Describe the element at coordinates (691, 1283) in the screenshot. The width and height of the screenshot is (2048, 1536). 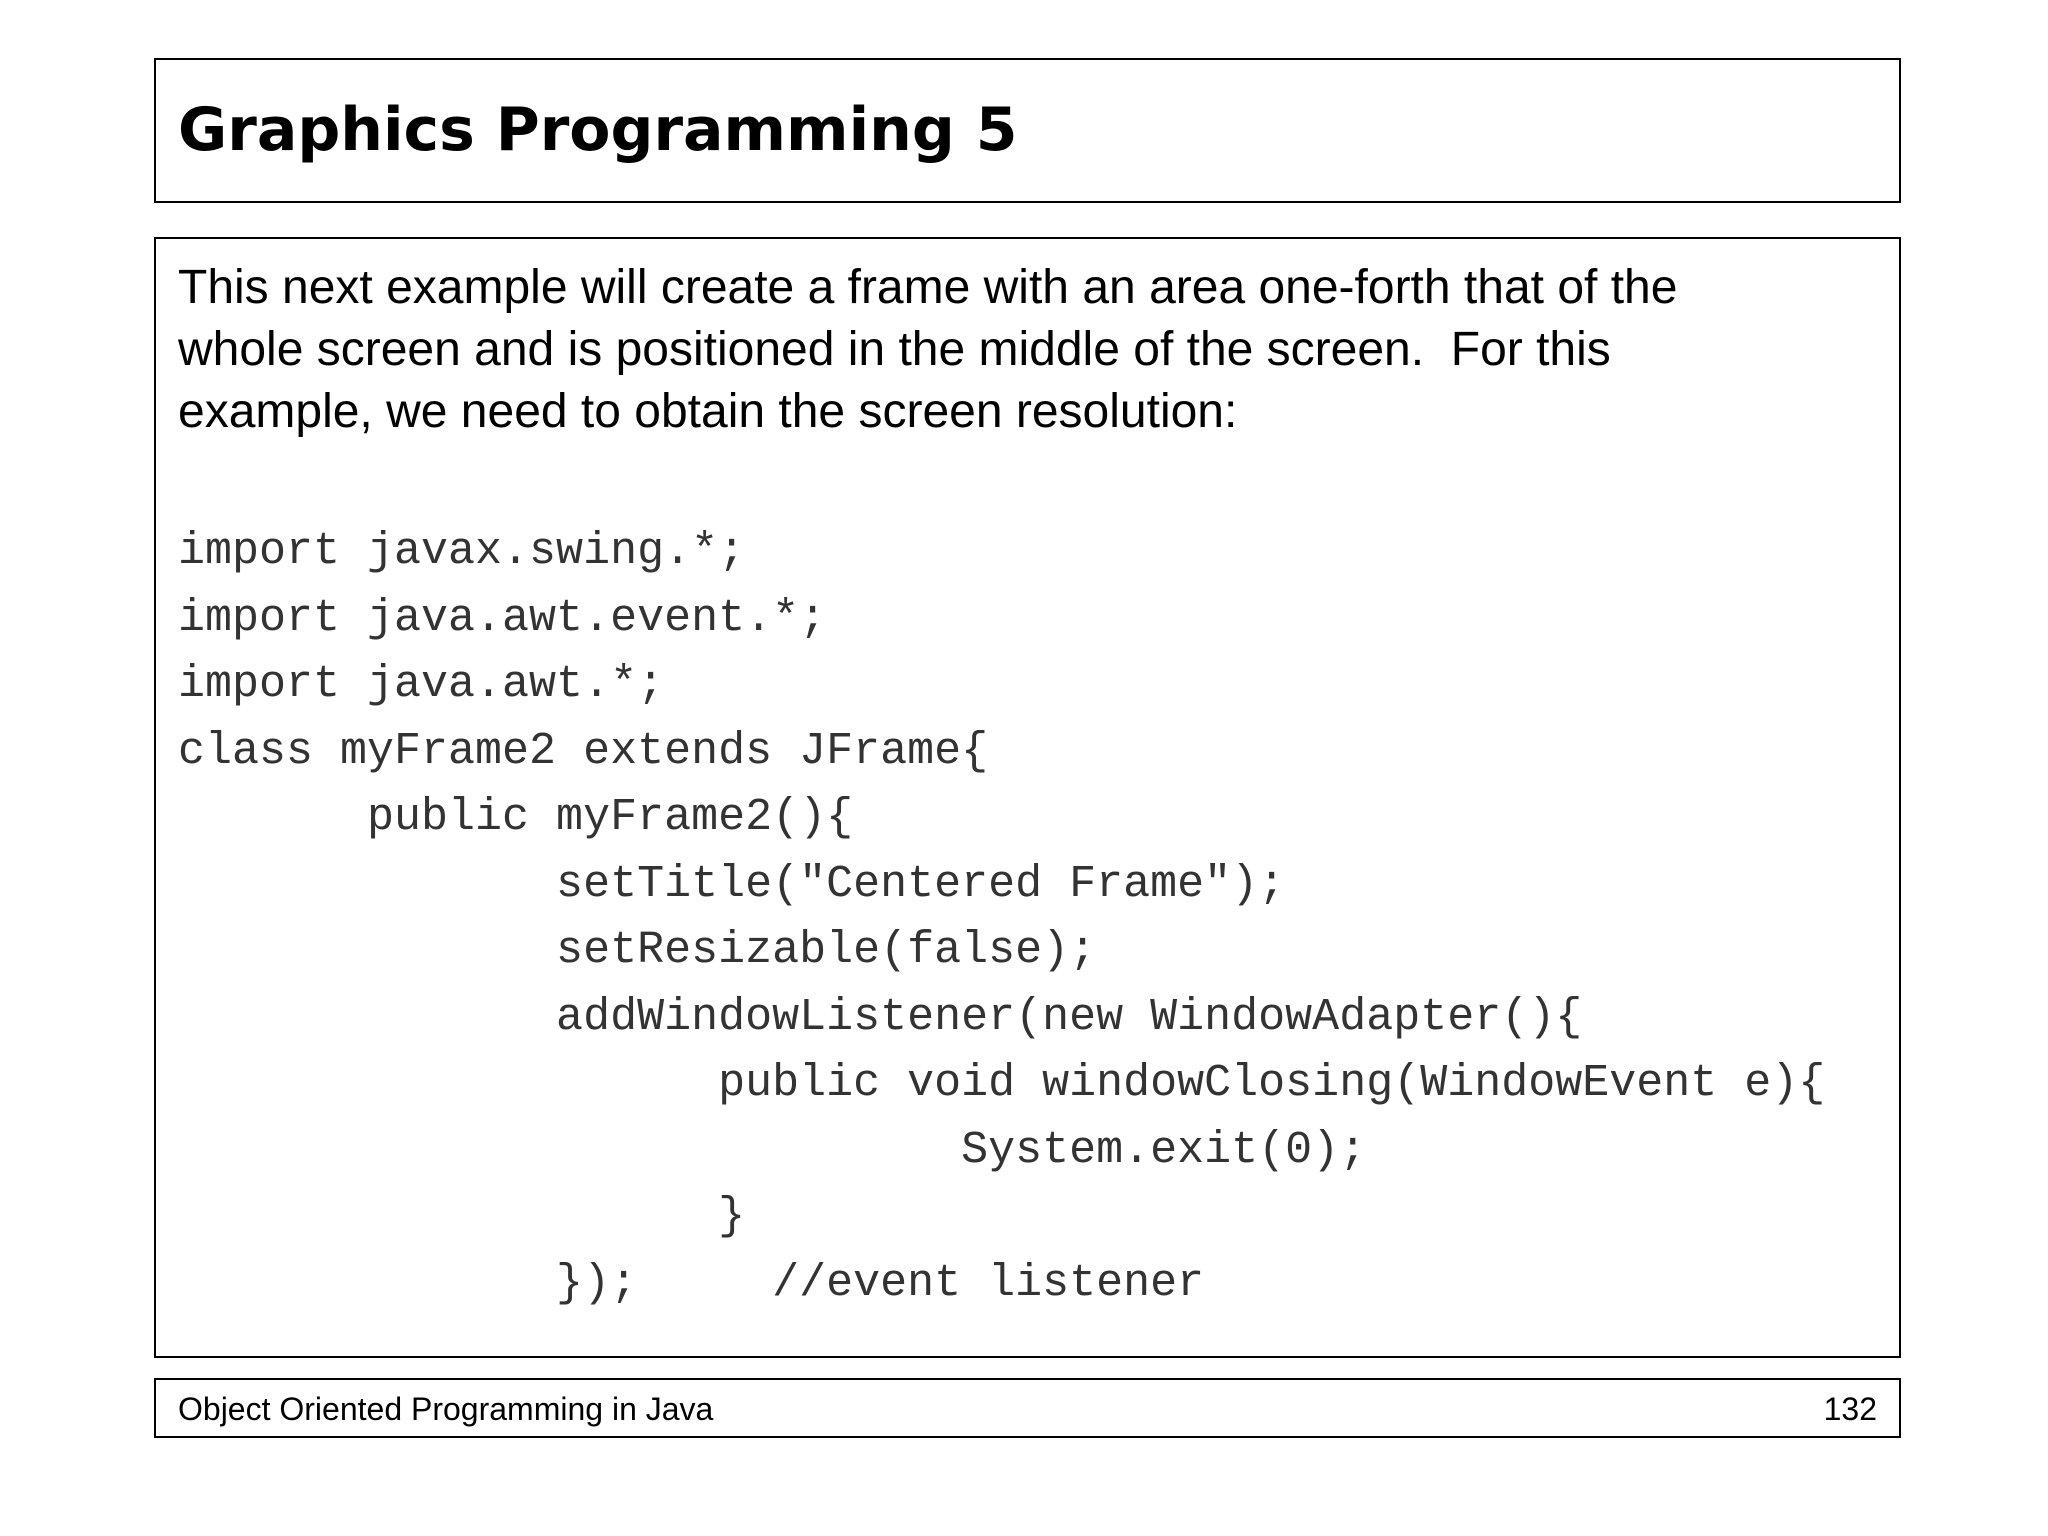
I see `code-line: }); //event listener` at that location.